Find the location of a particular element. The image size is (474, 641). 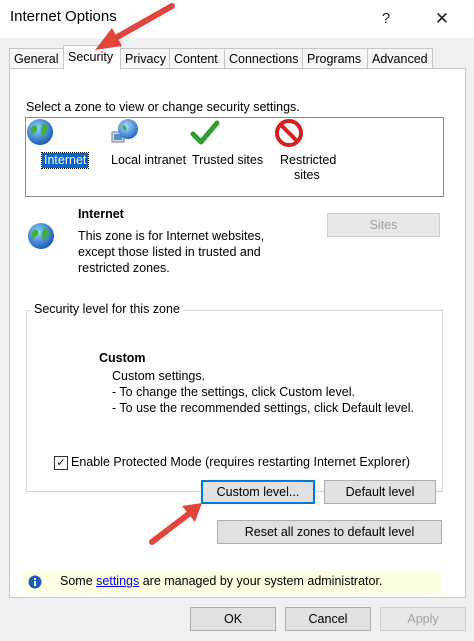

security-level-group-title: Security level for this zone is located at coordinates (107, 309).